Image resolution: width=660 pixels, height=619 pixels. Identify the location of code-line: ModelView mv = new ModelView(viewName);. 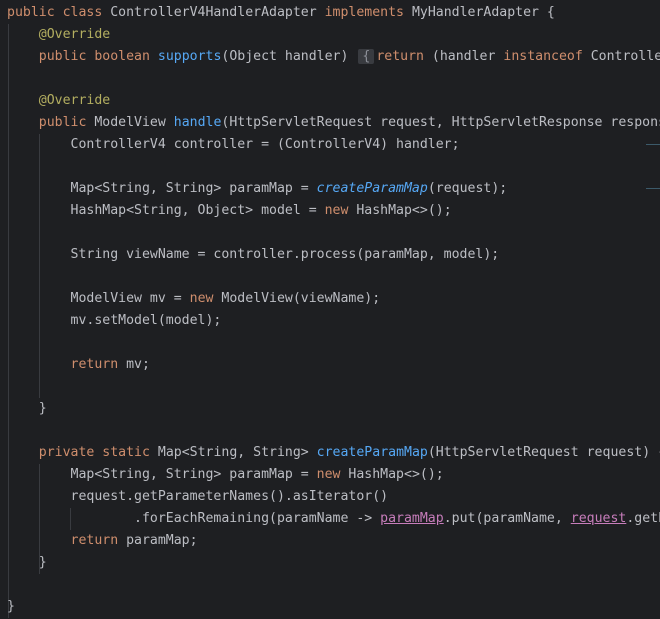
(194, 299).